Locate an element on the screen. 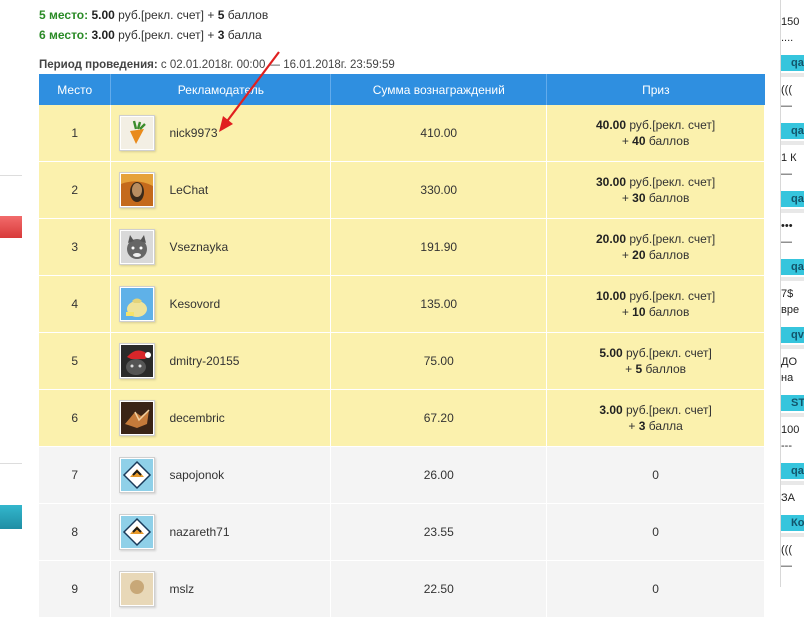  period-label: Период проведения: is located at coordinates (98, 65).